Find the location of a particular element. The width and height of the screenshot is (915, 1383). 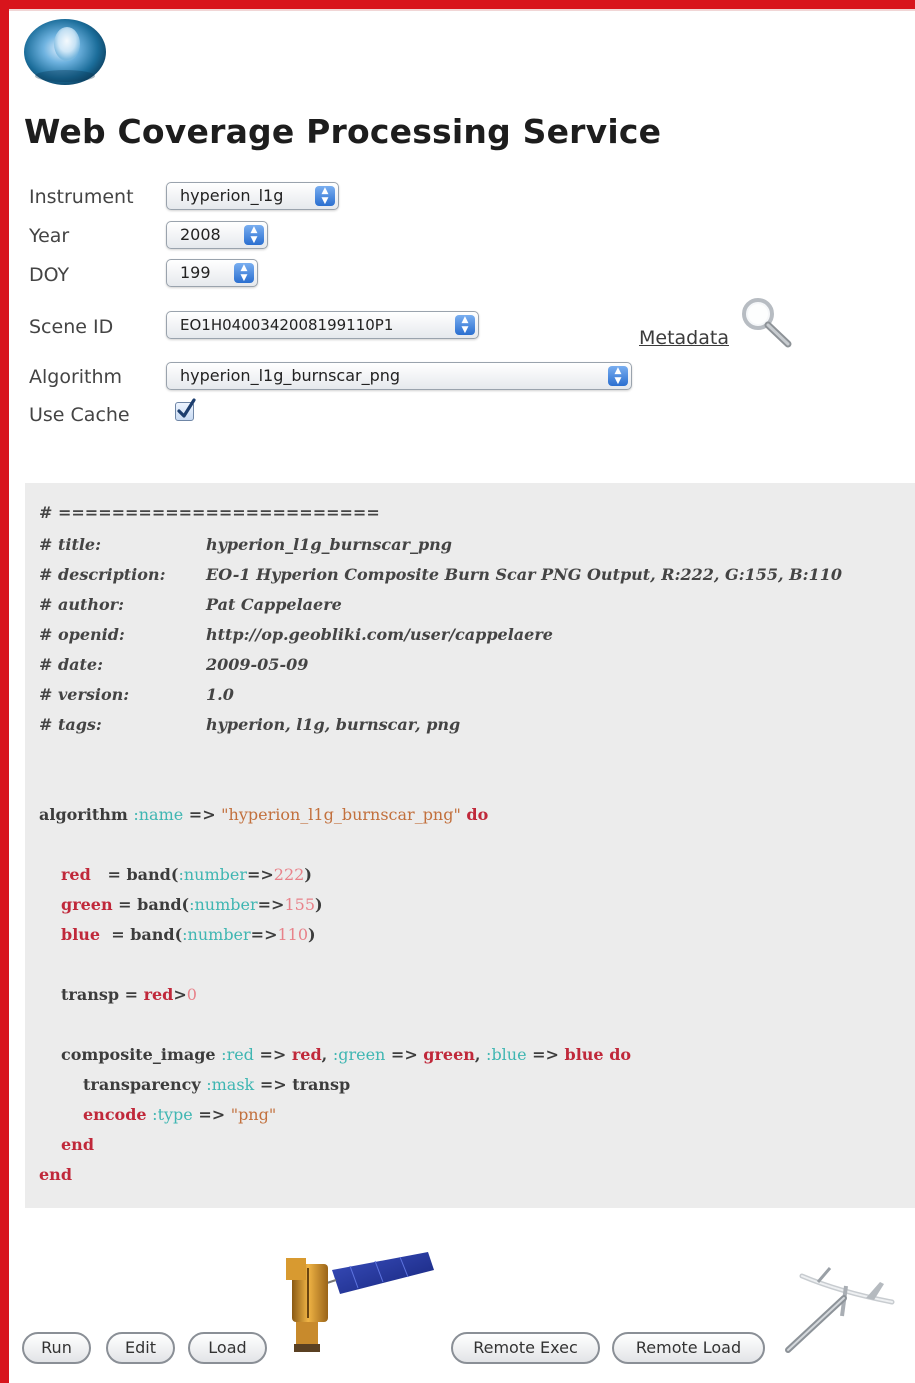

algorithm-name-string: "hyperion_l1g_burnscar_png" is located at coordinates (341, 814).